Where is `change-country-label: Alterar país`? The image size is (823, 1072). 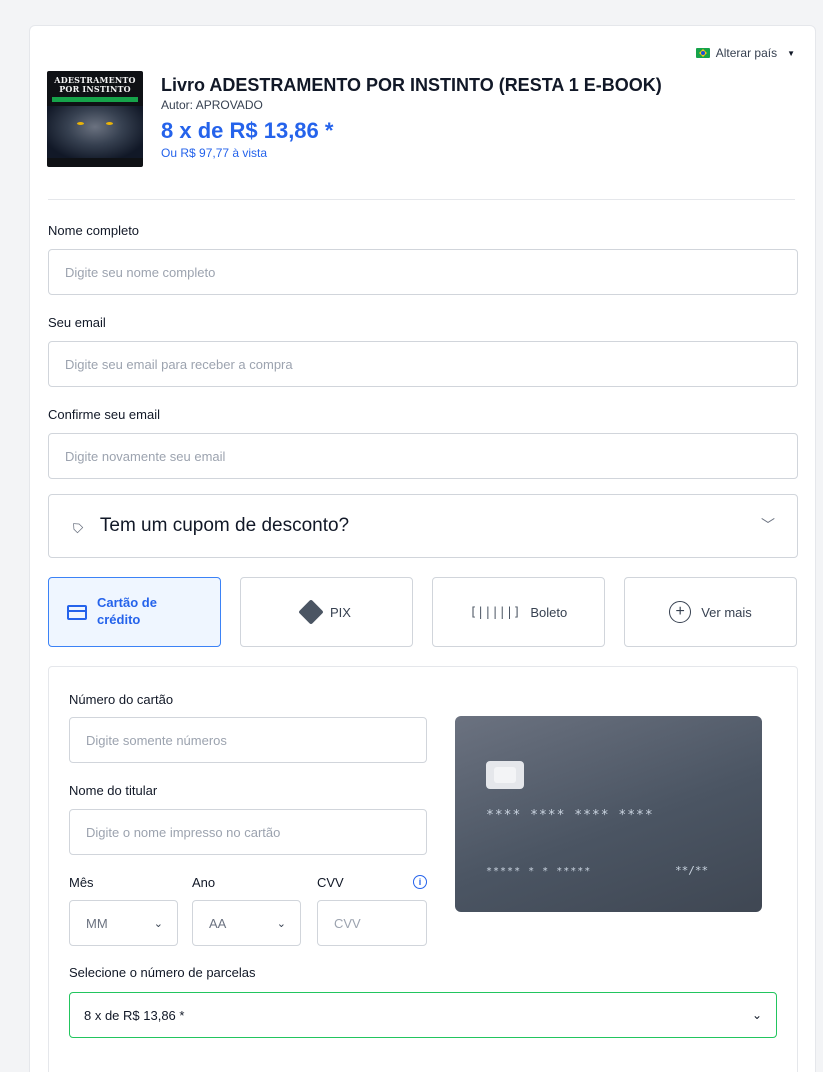
change-country-label: Alterar país is located at coordinates (746, 53).